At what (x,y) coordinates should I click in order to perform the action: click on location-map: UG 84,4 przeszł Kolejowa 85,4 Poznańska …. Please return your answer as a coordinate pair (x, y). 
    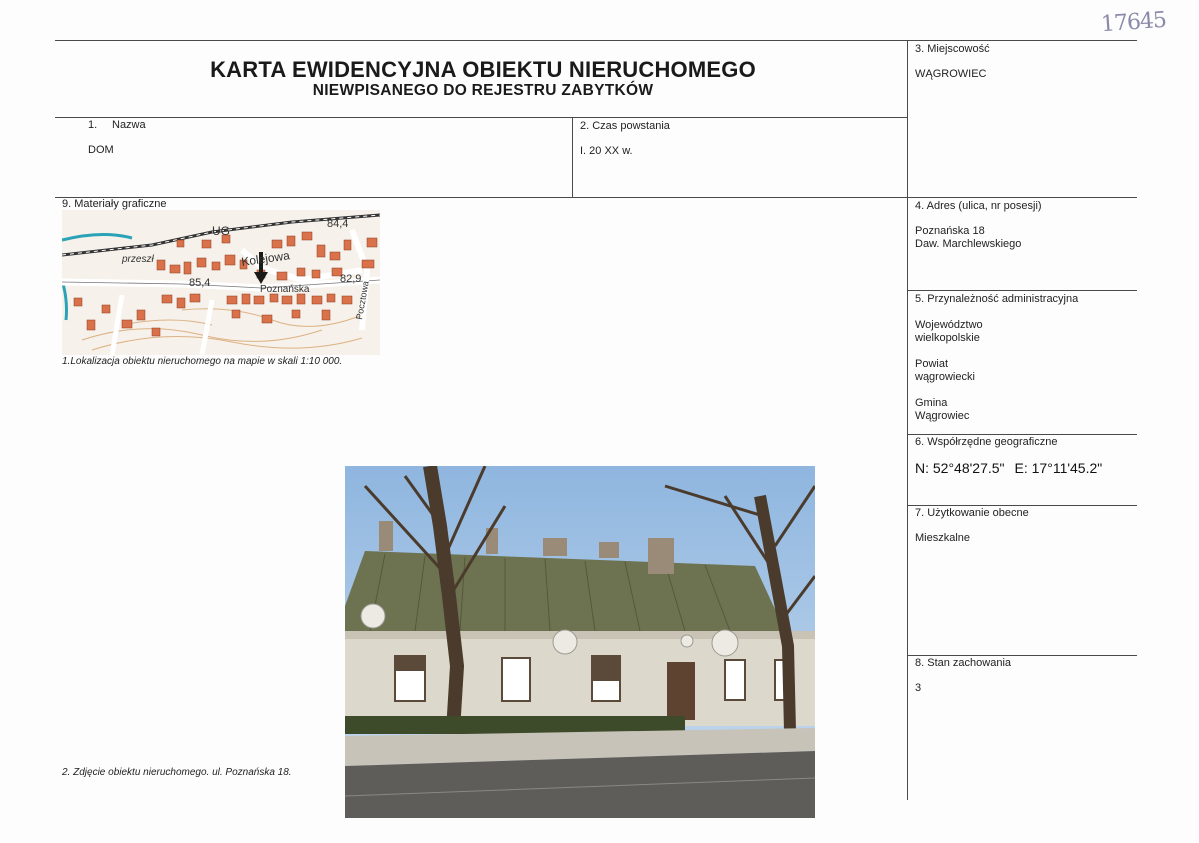
    Looking at the image, I should click on (221, 282).